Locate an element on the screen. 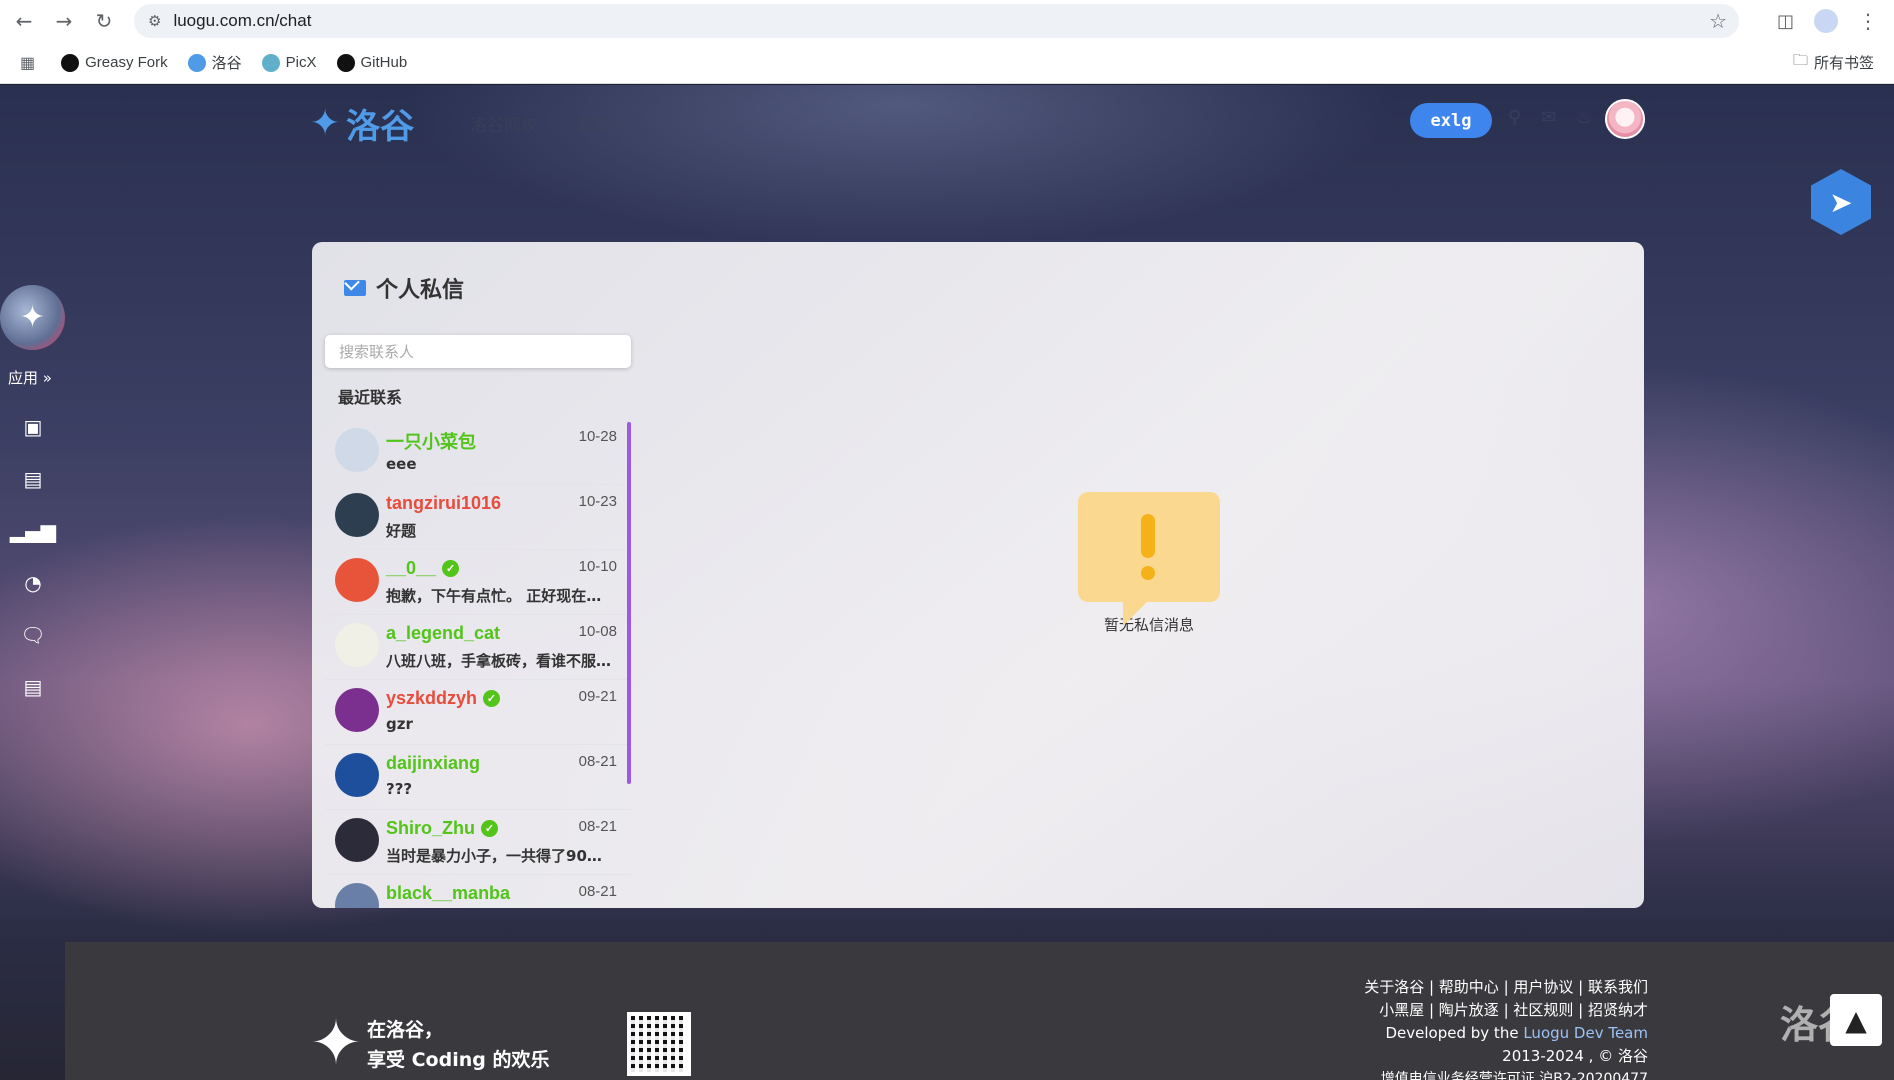 This screenshot has height=1080, width=1894. bookmark-github: GitHub is located at coordinates (371, 62).